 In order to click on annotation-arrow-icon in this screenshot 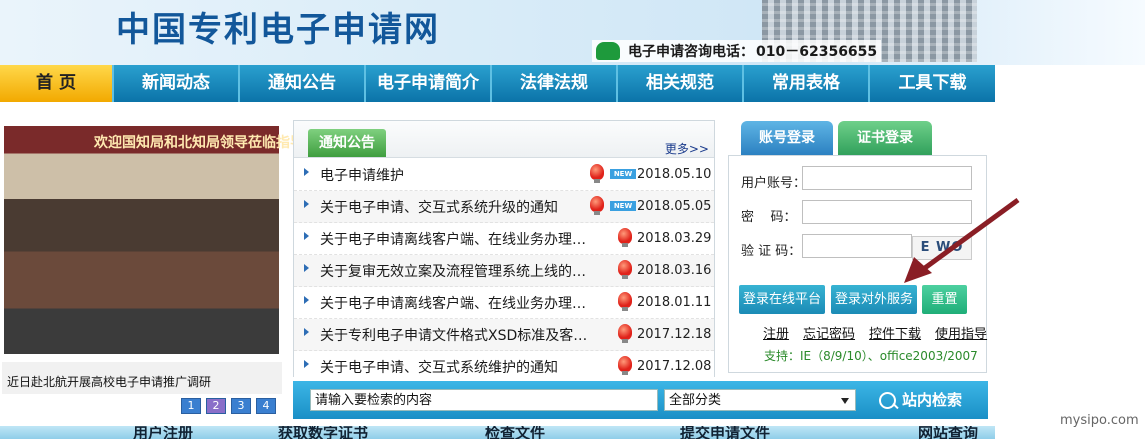, I will do `click(962, 240)`.